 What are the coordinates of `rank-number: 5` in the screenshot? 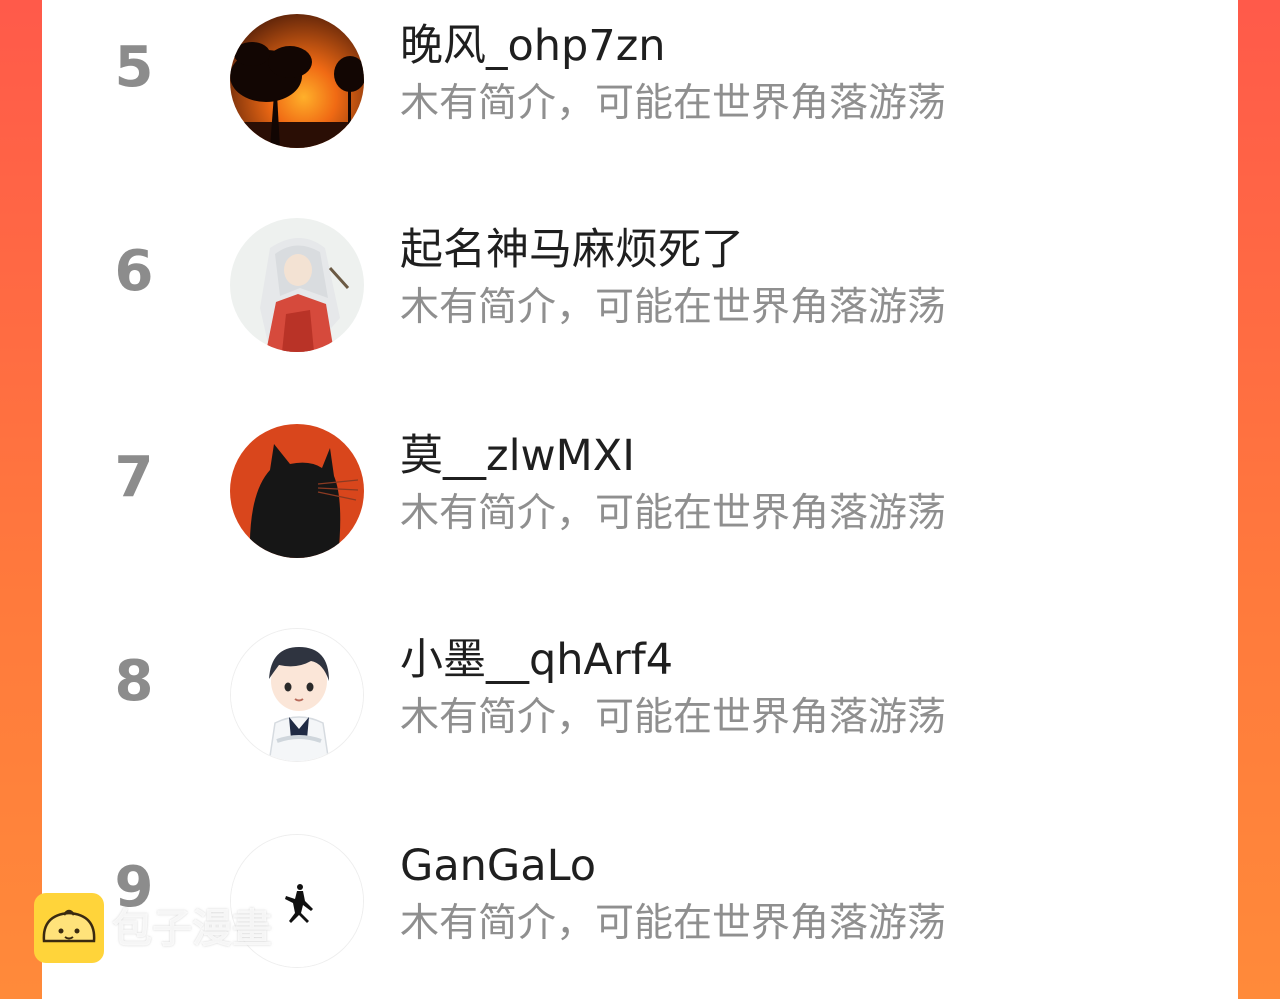 It's located at (134, 67).